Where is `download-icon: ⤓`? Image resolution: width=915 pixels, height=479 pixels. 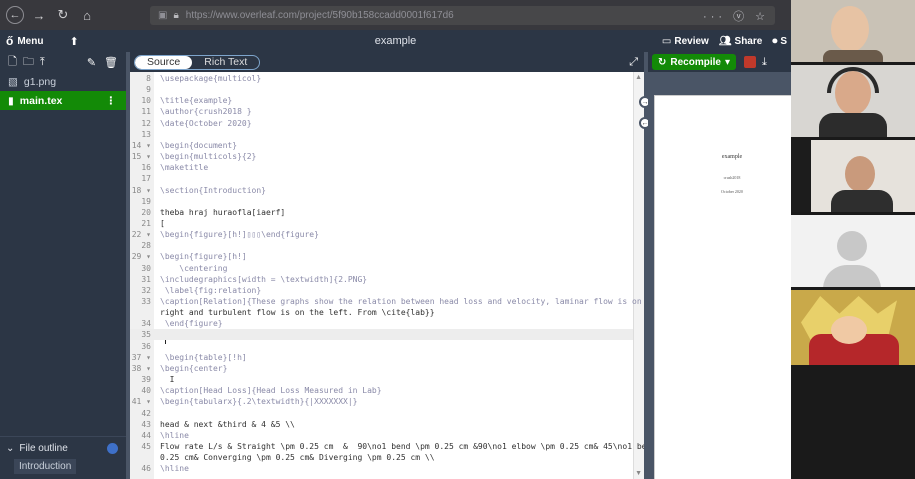 download-icon: ⤓ is located at coordinates (764, 62).